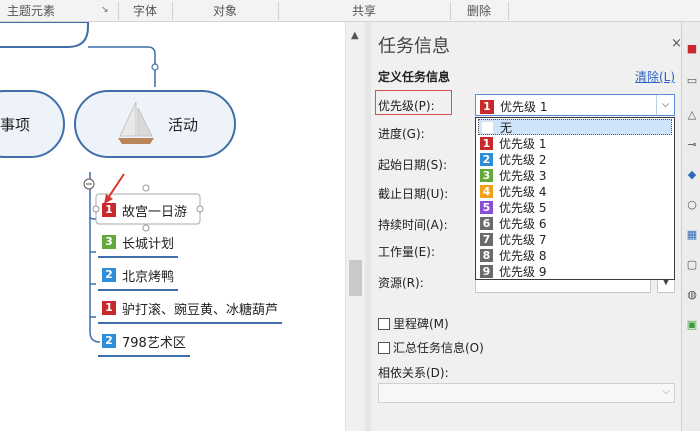 The height and width of the screenshot is (431, 700). What do you see at coordinates (692, 295) in the screenshot?
I see `globe-tab-icon: ◍` at bounding box center [692, 295].